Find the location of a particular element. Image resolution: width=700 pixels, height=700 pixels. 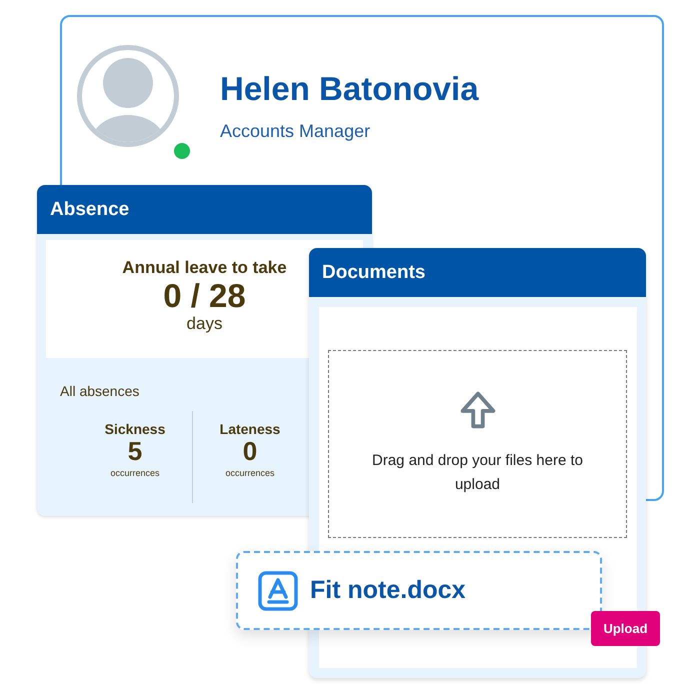

stat-label: Sickness is located at coordinates (135, 429).